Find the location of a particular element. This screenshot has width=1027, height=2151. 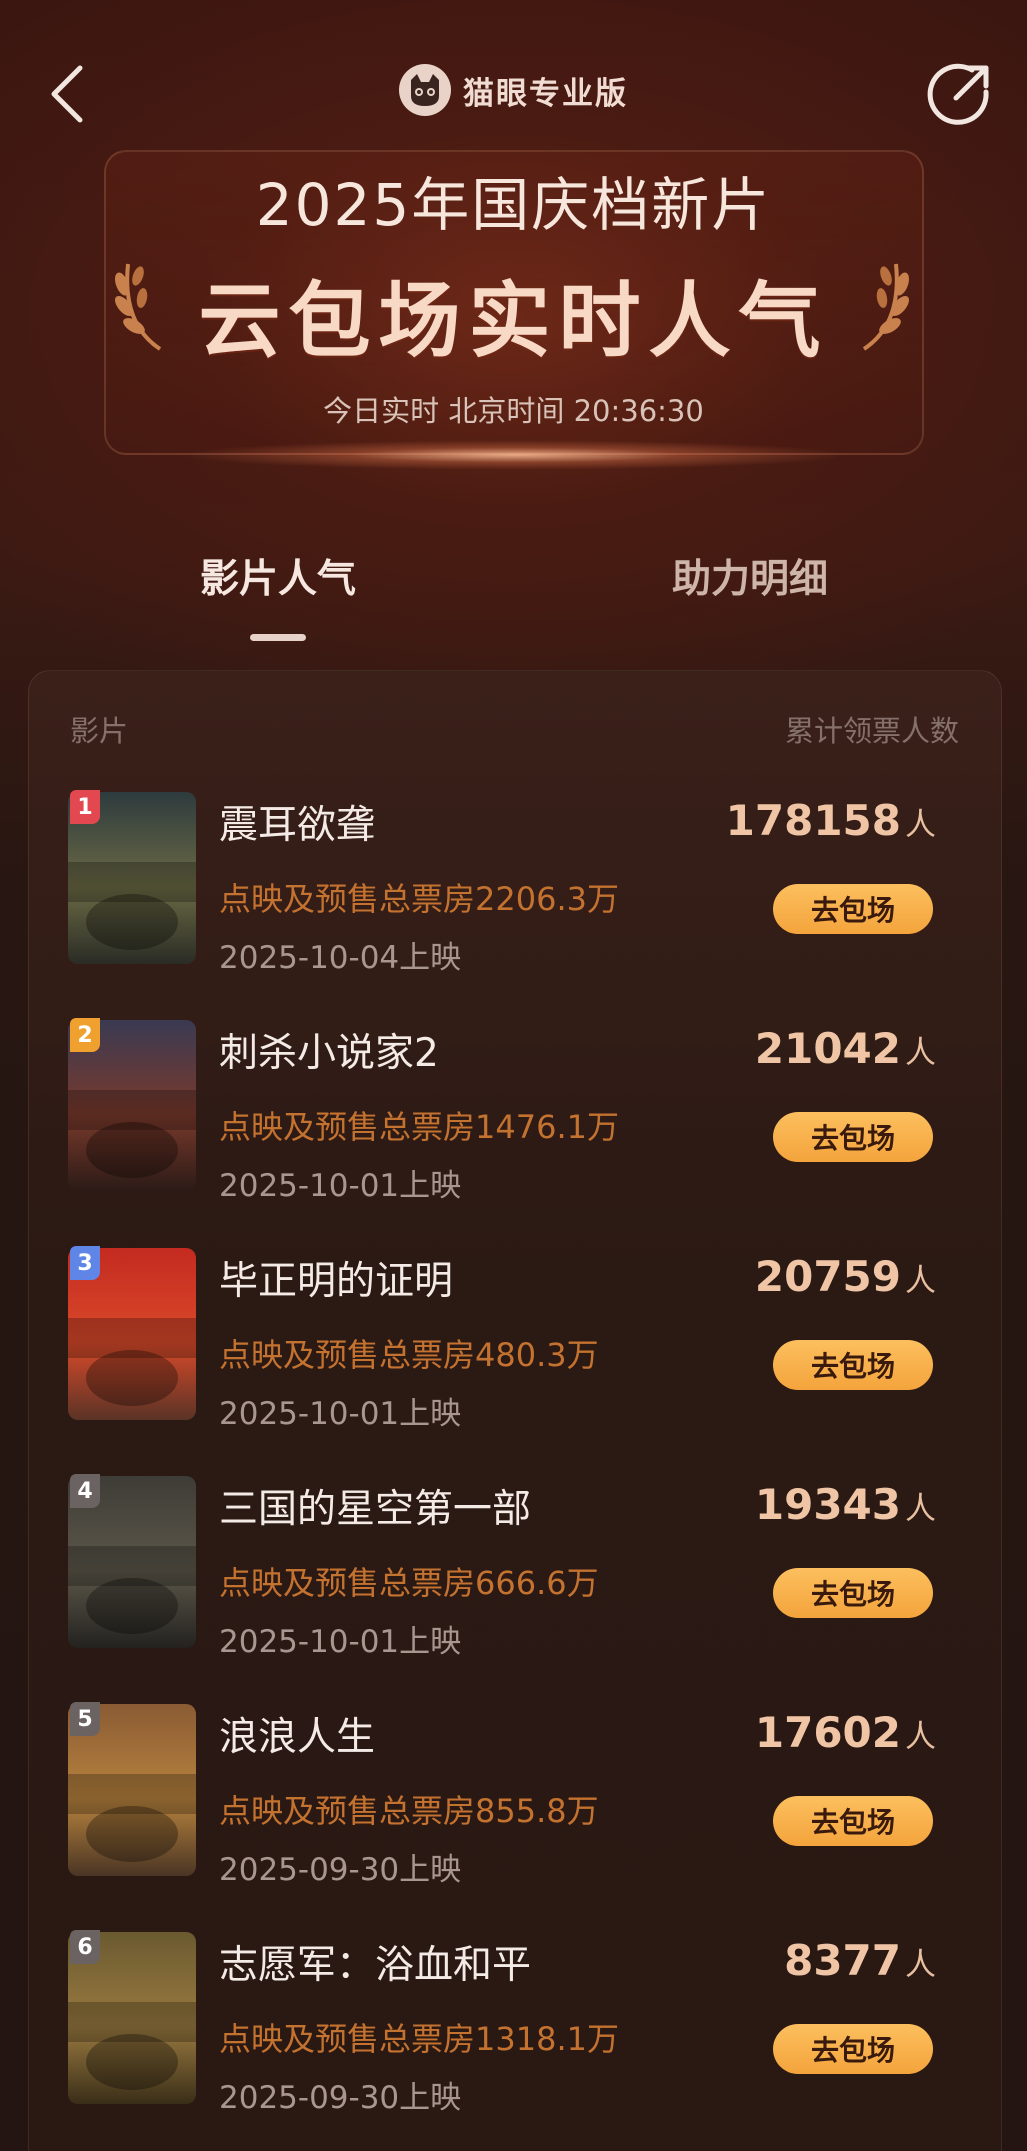

tab-film-popularity: 影片人气 is located at coordinates (278, 576).